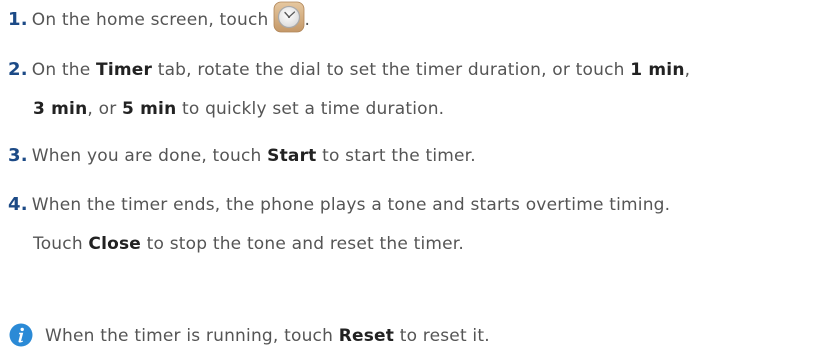  I want to click on step-text: Touch, so click(61, 244).